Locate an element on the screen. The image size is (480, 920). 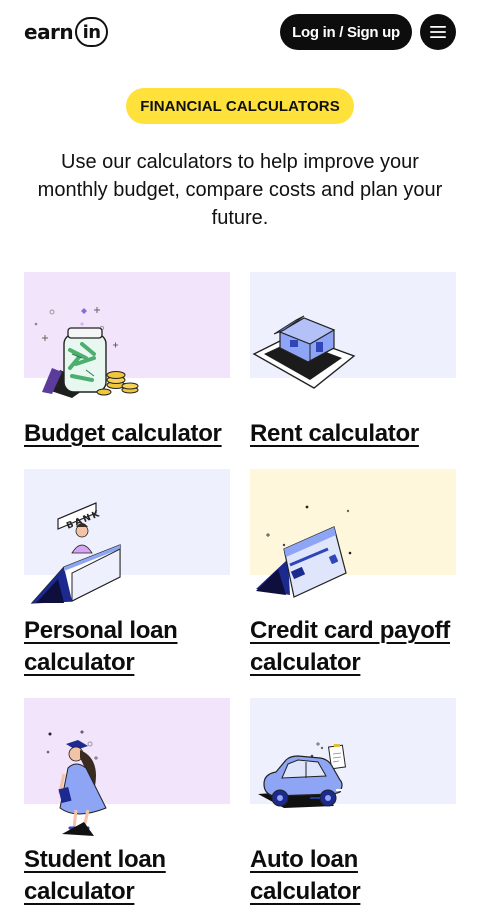
bank-teller-illustration: BANK is located at coordinates (75, 553).